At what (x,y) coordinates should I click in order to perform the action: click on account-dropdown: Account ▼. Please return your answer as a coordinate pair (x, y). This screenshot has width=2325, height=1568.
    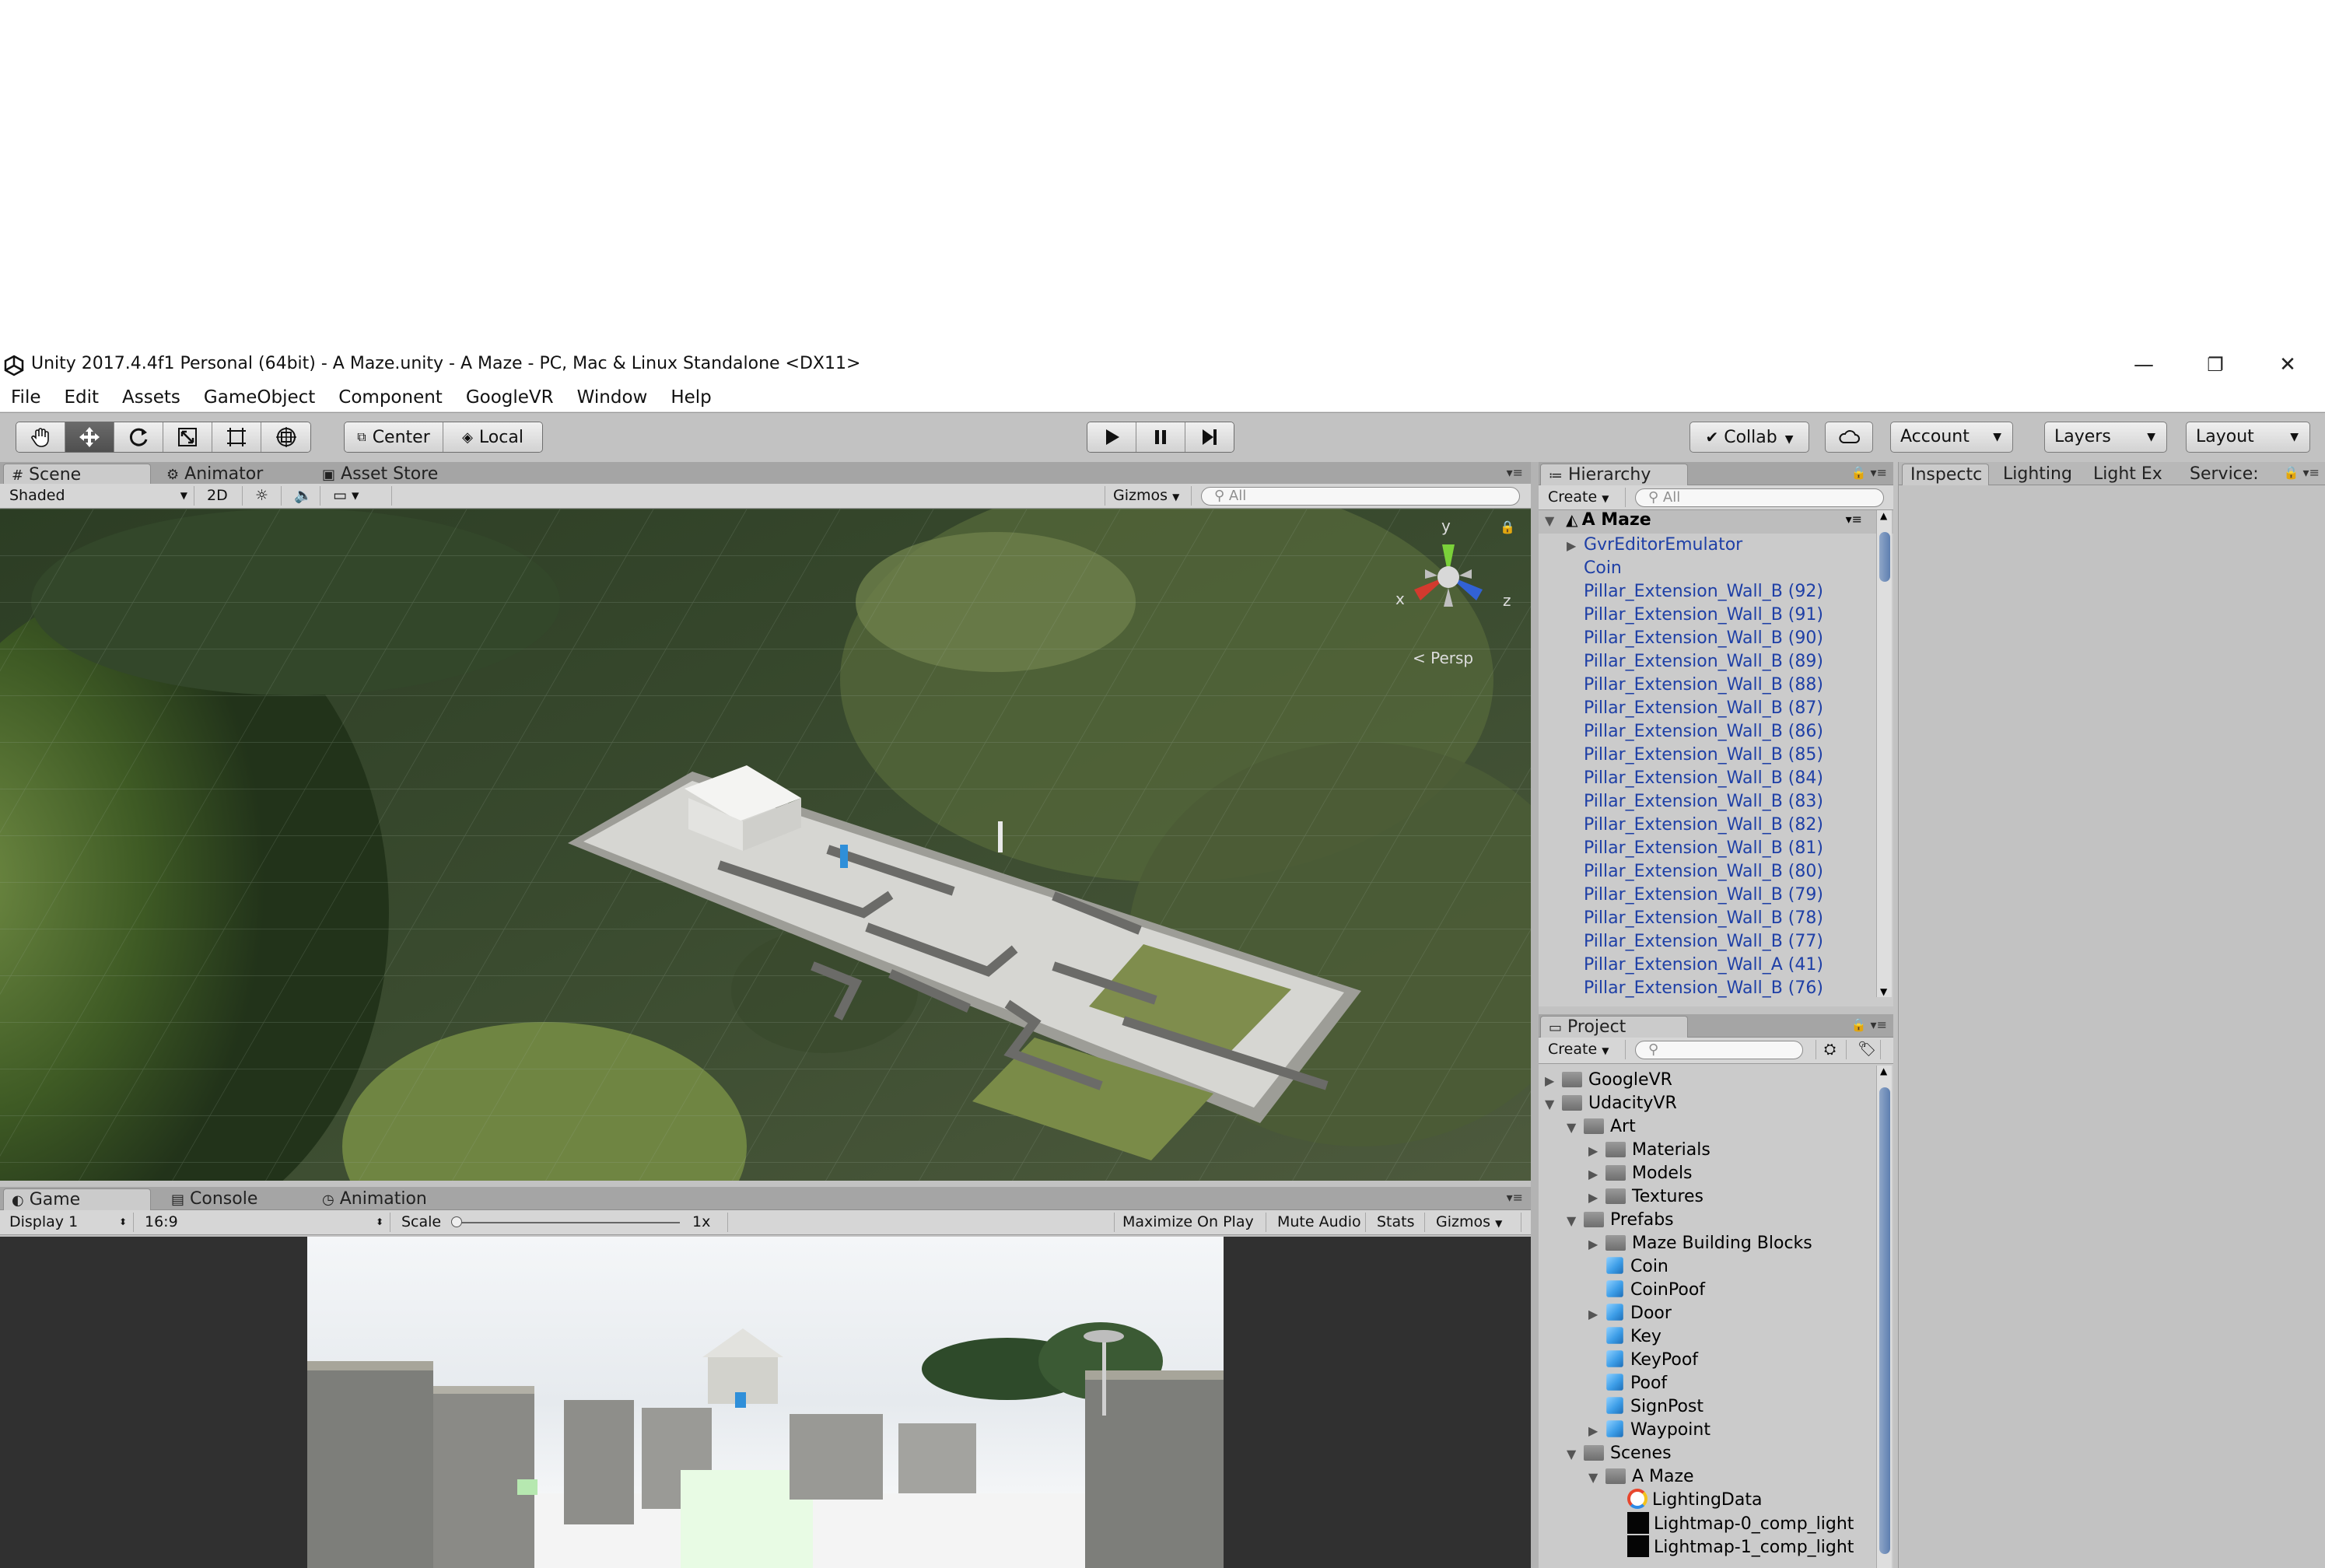
    Looking at the image, I should click on (1951, 437).